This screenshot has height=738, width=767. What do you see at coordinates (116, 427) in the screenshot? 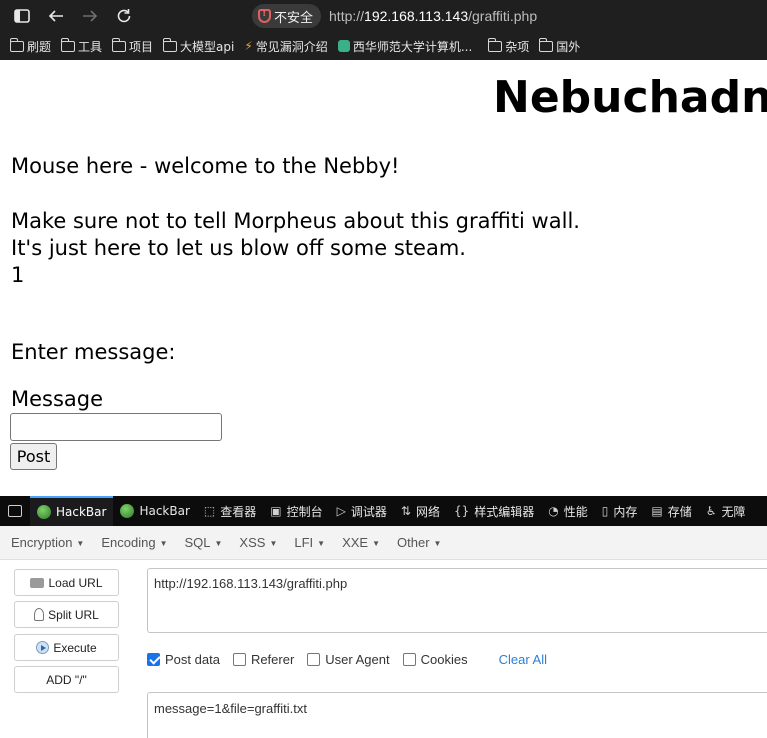
I see `message-input` at bounding box center [116, 427].